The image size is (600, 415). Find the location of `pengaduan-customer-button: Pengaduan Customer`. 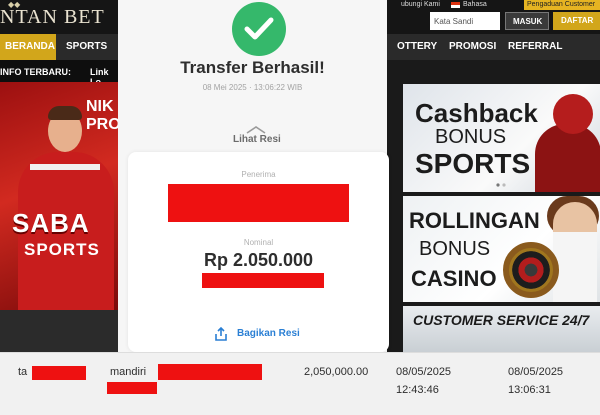

pengaduan-customer-button: Pengaduan Customer is located at coordinates (562, 5).